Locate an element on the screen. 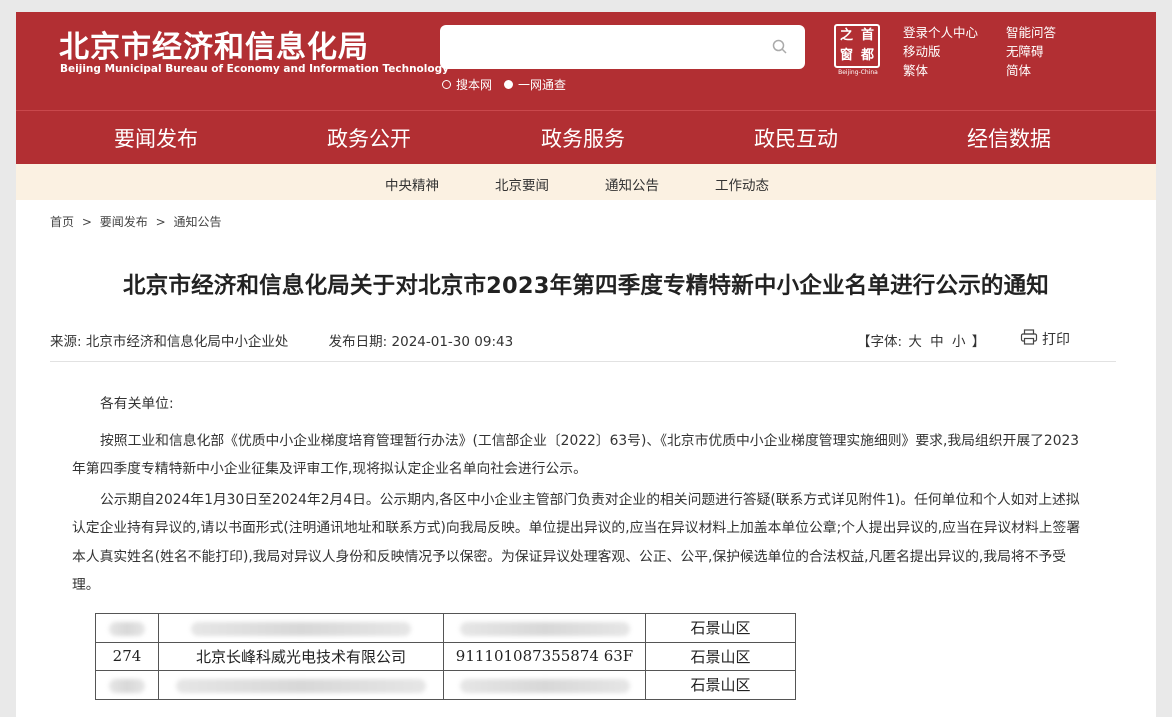 This screenshot has height=717, width=1172. table-cell-name: 北京长峰科威光电技术有限公司 is located at coordinates (301, 656).